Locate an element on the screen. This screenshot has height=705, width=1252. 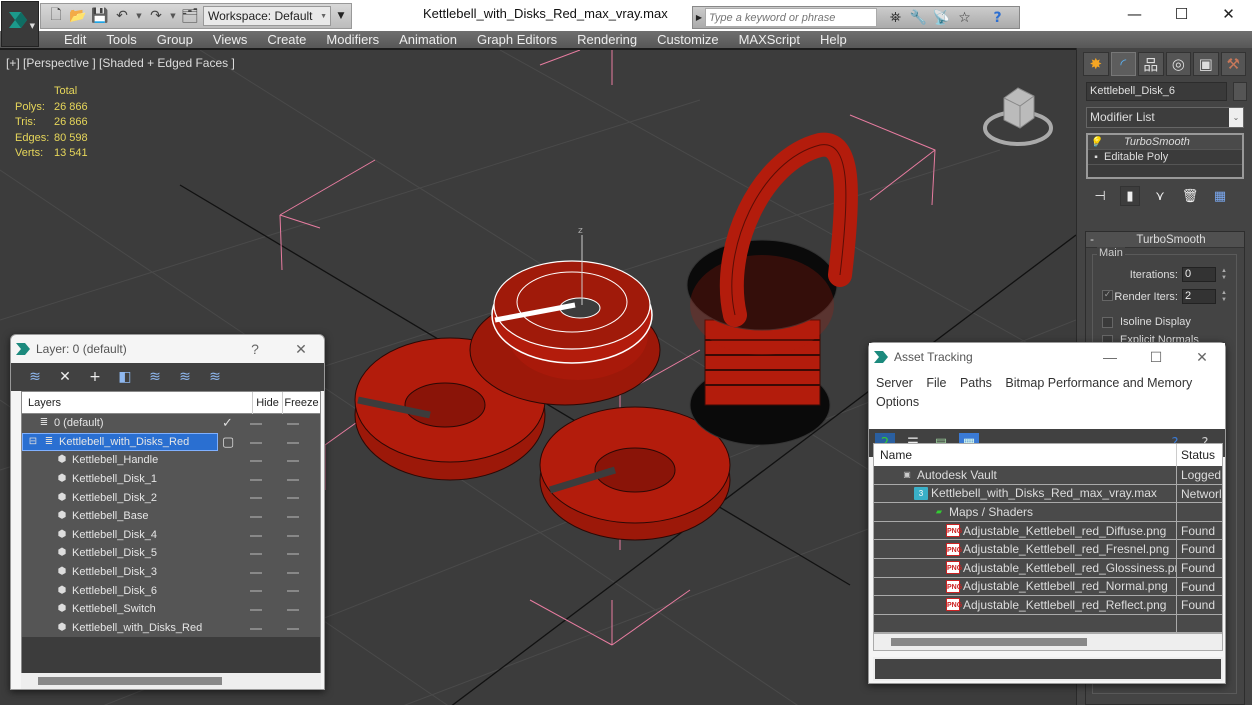
menu-options: Options is located at coordinates (897, 402).